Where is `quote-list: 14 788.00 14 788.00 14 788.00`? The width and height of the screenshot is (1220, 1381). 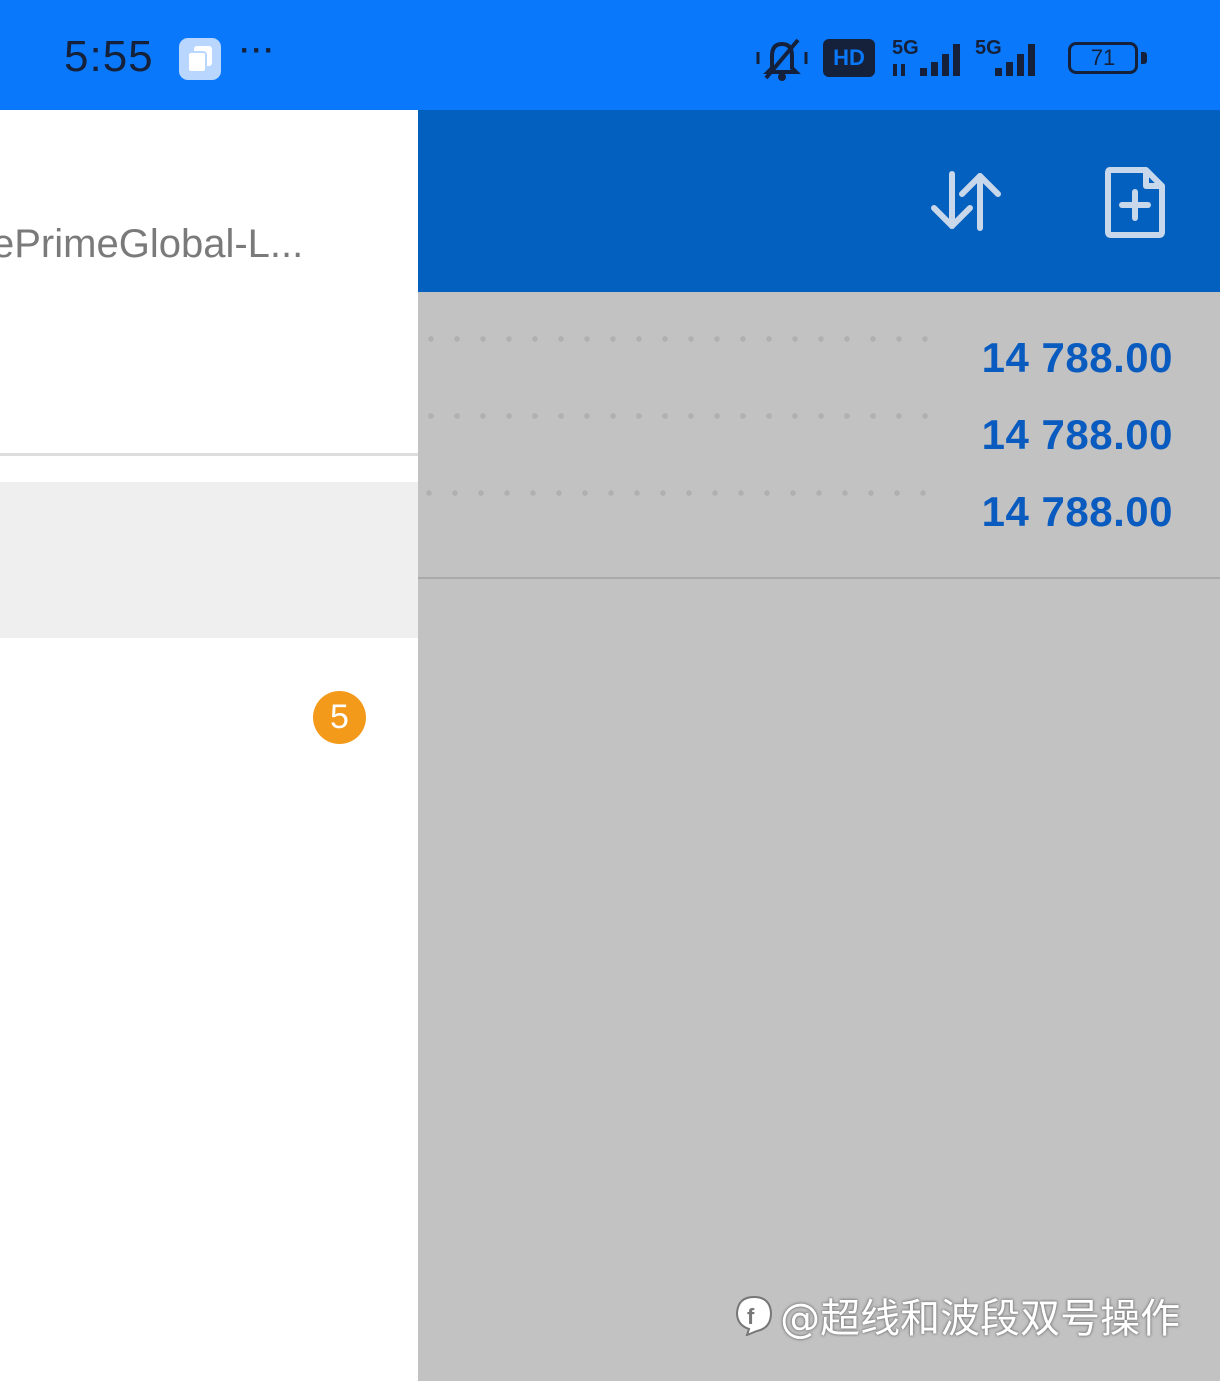 quote-list: 14 788.00 14 788.00 14 788.00 is located at coordinates (818, 413).